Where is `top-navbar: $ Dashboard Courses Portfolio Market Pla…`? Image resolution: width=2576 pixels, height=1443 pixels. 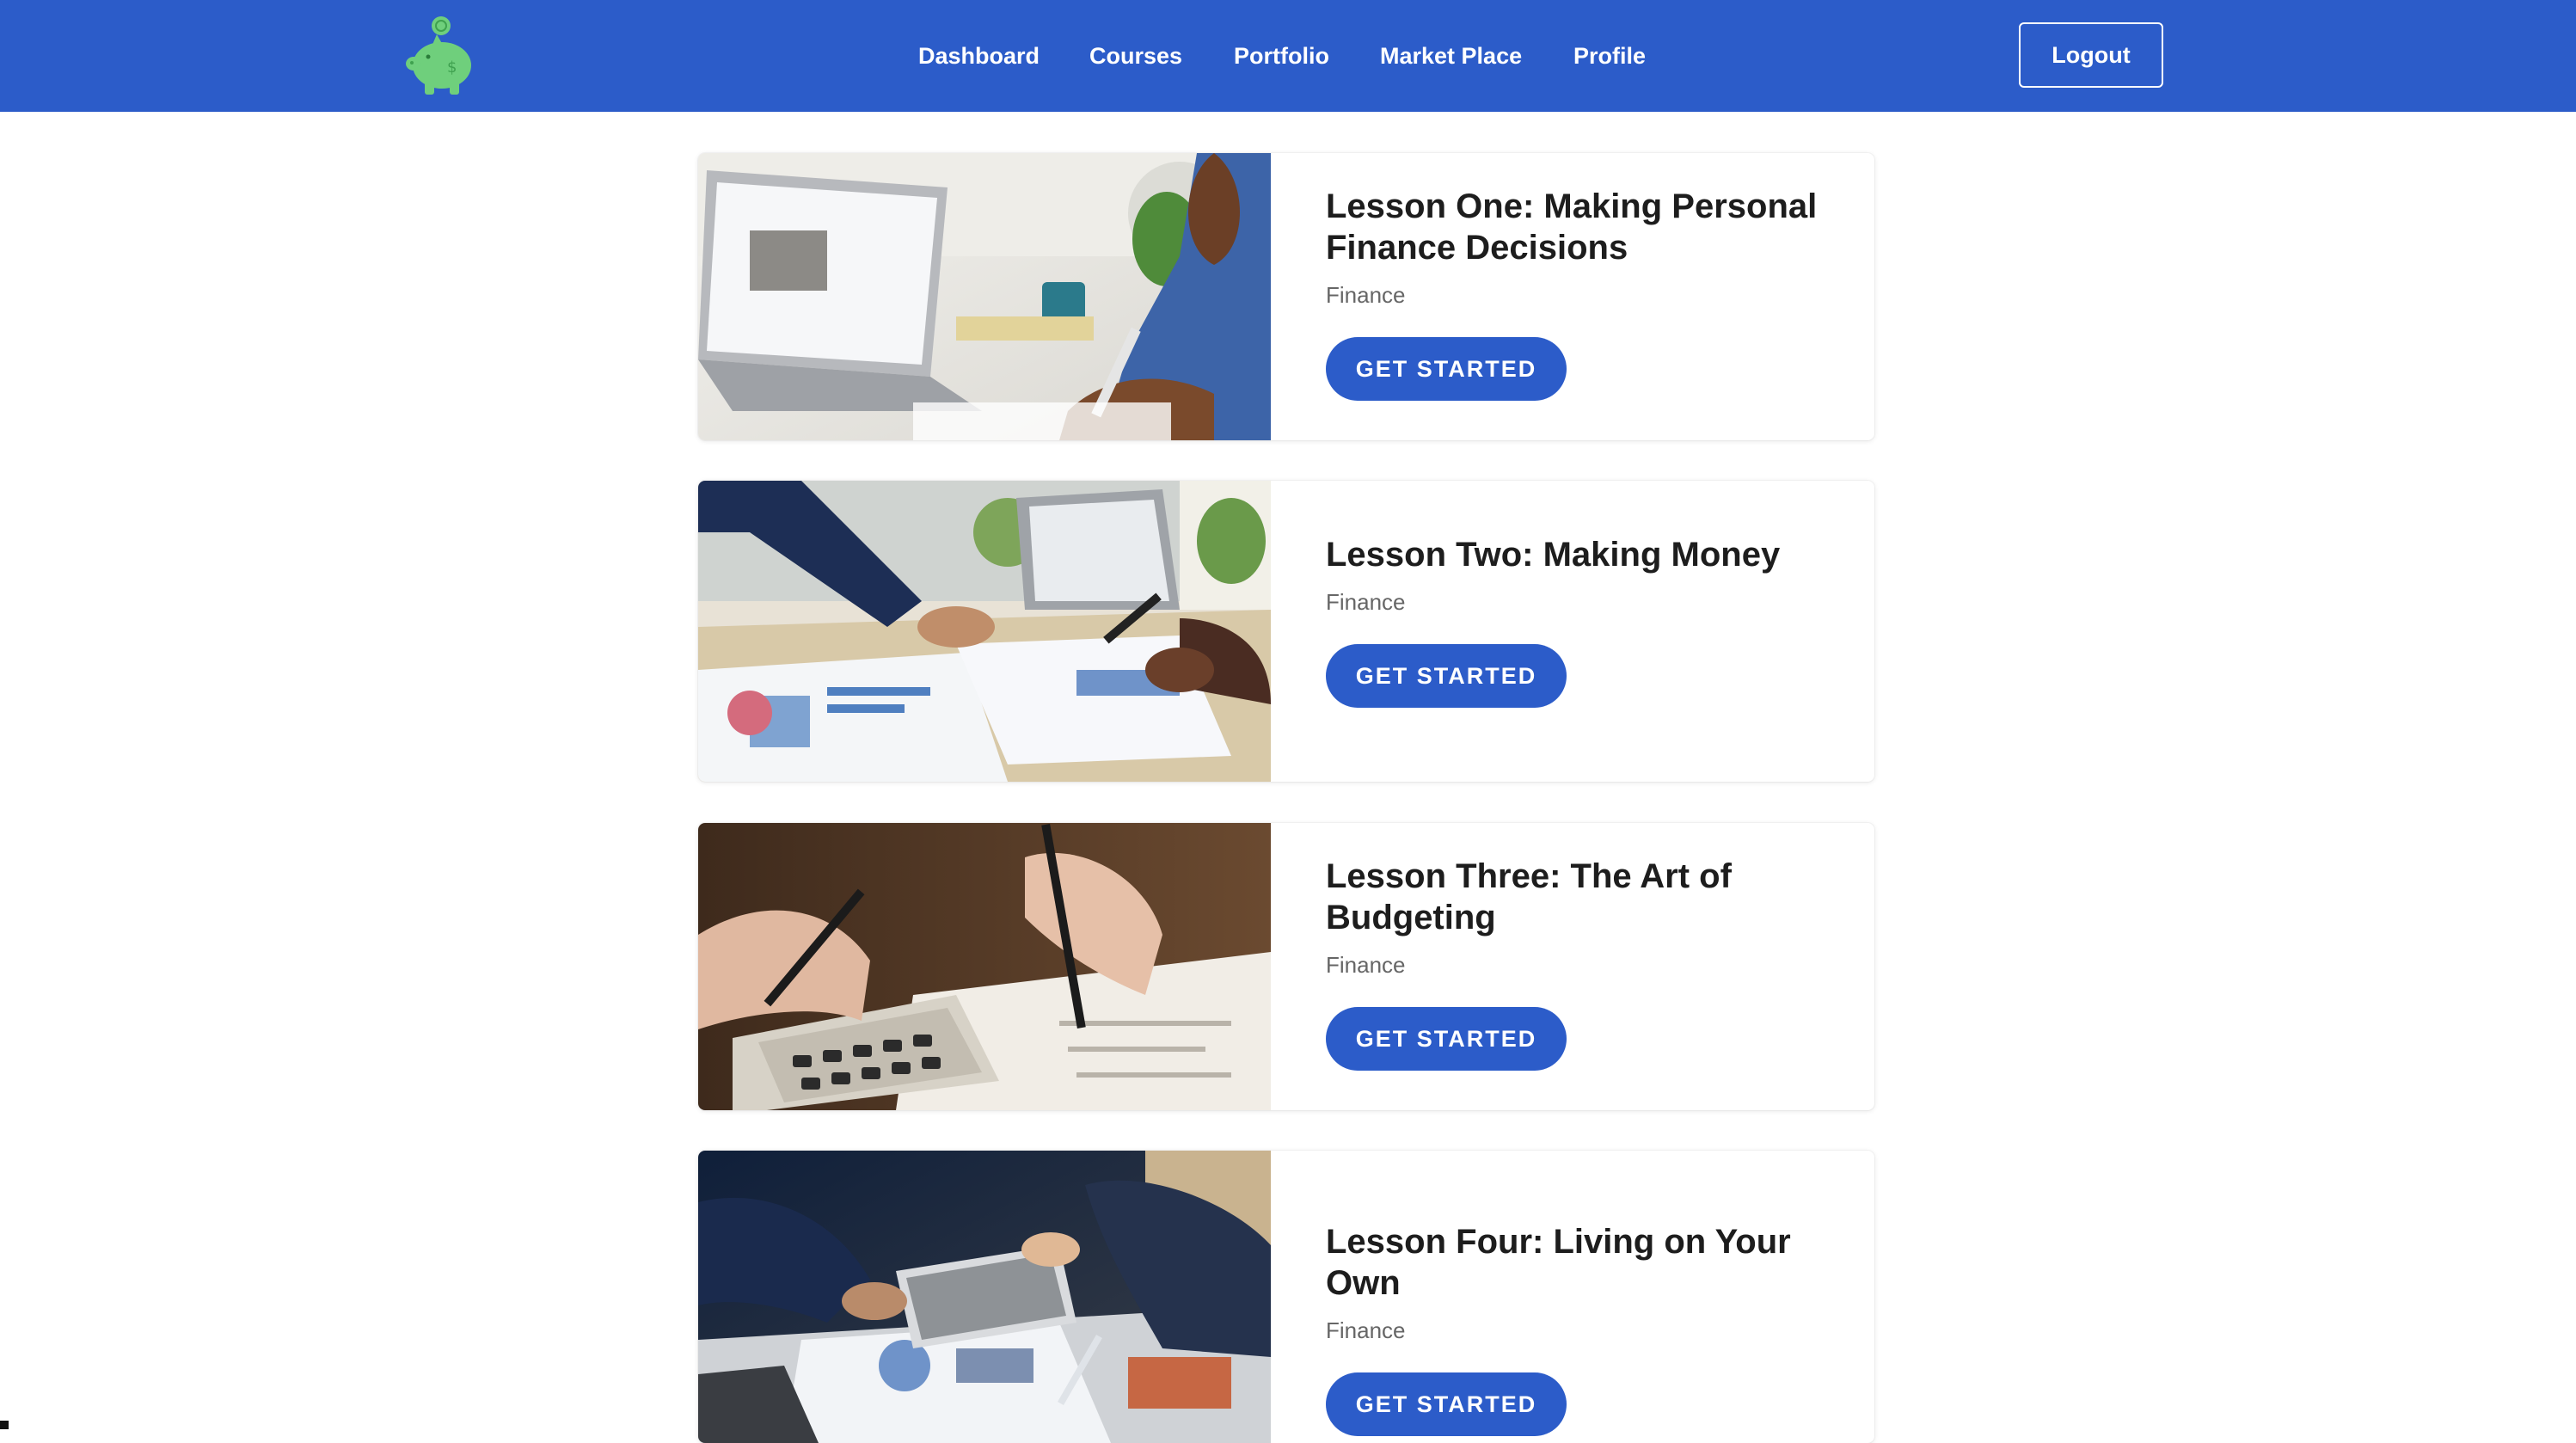 top-navbar: $ Dashboard Courses Portfolio Market Pla… is located at coordinates (1288, 56).